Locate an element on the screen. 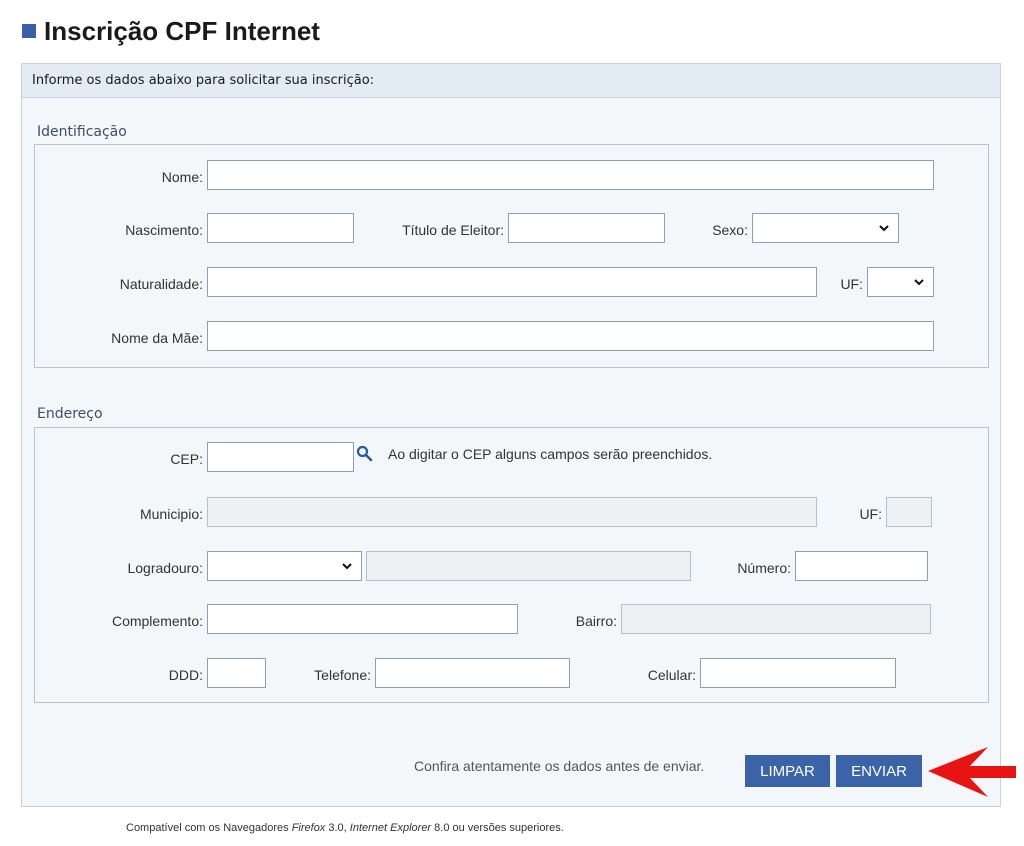 This screenshot has height=846, width=1024. titulo-eleitor-input is located at coordinates (586, 228).